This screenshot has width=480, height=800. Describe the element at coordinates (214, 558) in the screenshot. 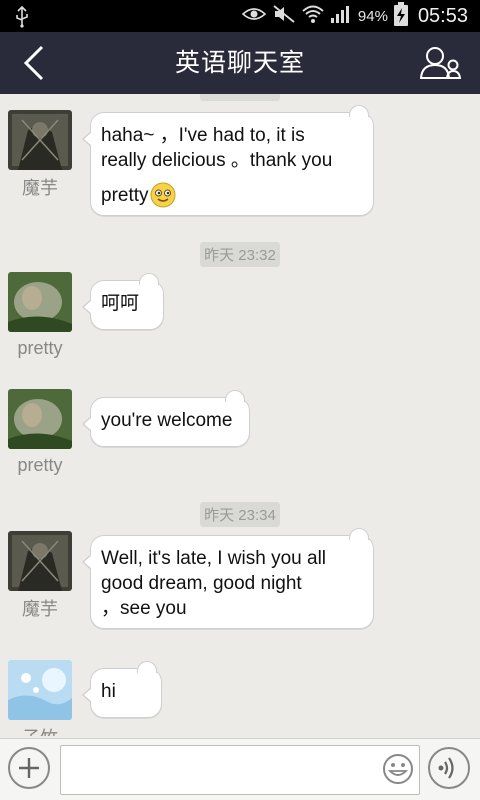

I see `message-text: Well, it's late, I wish you all` at that location.